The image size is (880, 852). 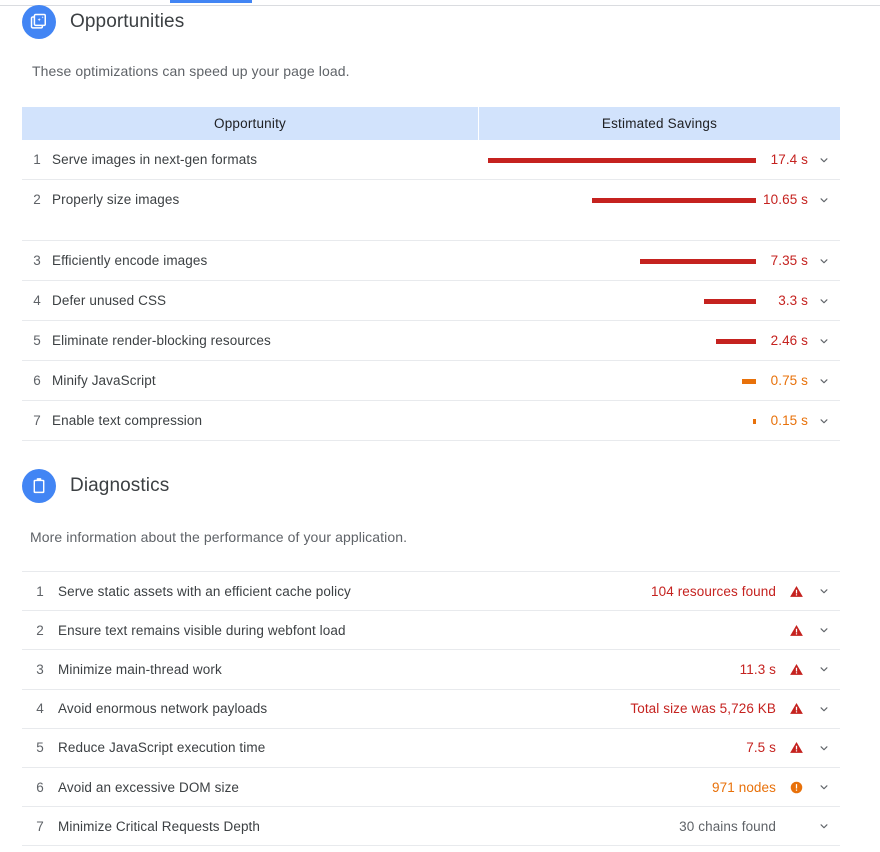 I want to click on diagnostic-value: 7.5 s, so click(x=761, y=748).